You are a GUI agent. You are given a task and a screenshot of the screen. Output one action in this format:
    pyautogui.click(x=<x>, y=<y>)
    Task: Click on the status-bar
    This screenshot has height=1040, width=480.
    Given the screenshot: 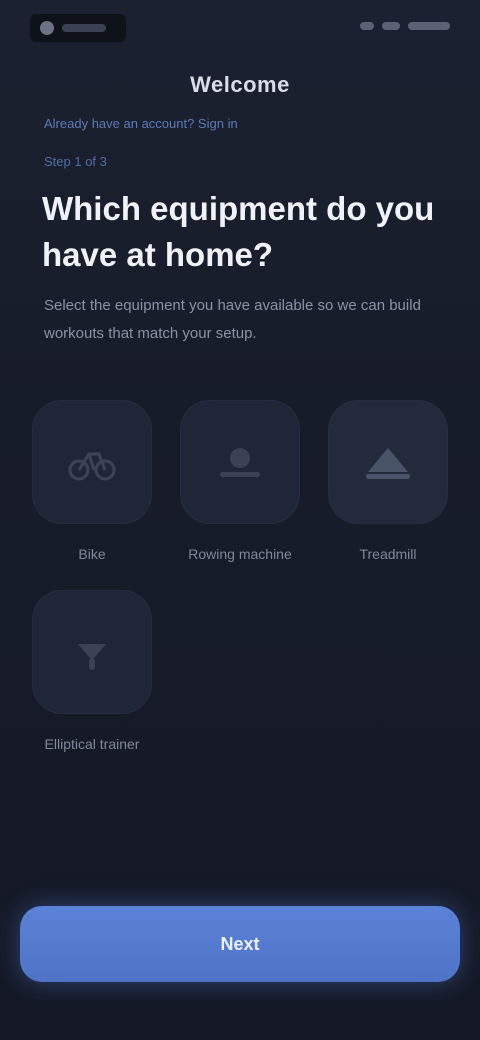 What is the action you would take?
    pyautogui.click(x=240, y=28)
    